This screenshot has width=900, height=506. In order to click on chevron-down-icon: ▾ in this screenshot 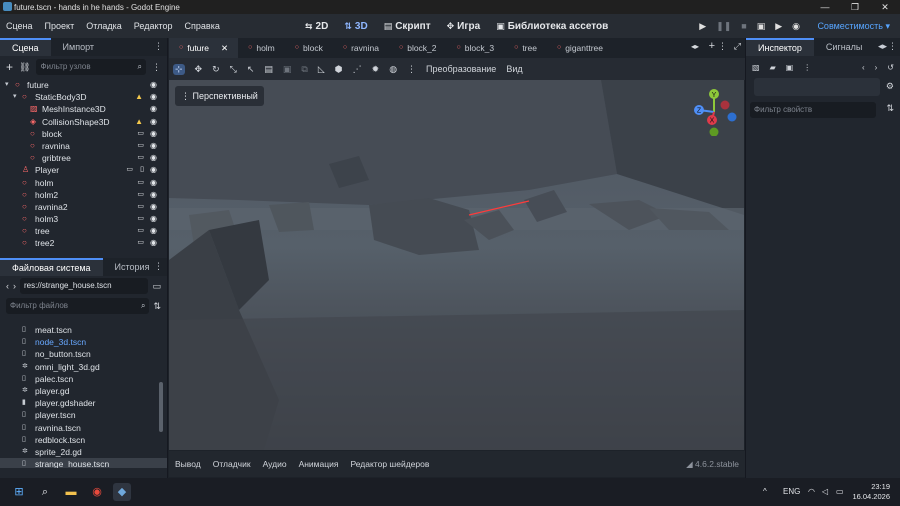, I will do `click(15, 97)`.